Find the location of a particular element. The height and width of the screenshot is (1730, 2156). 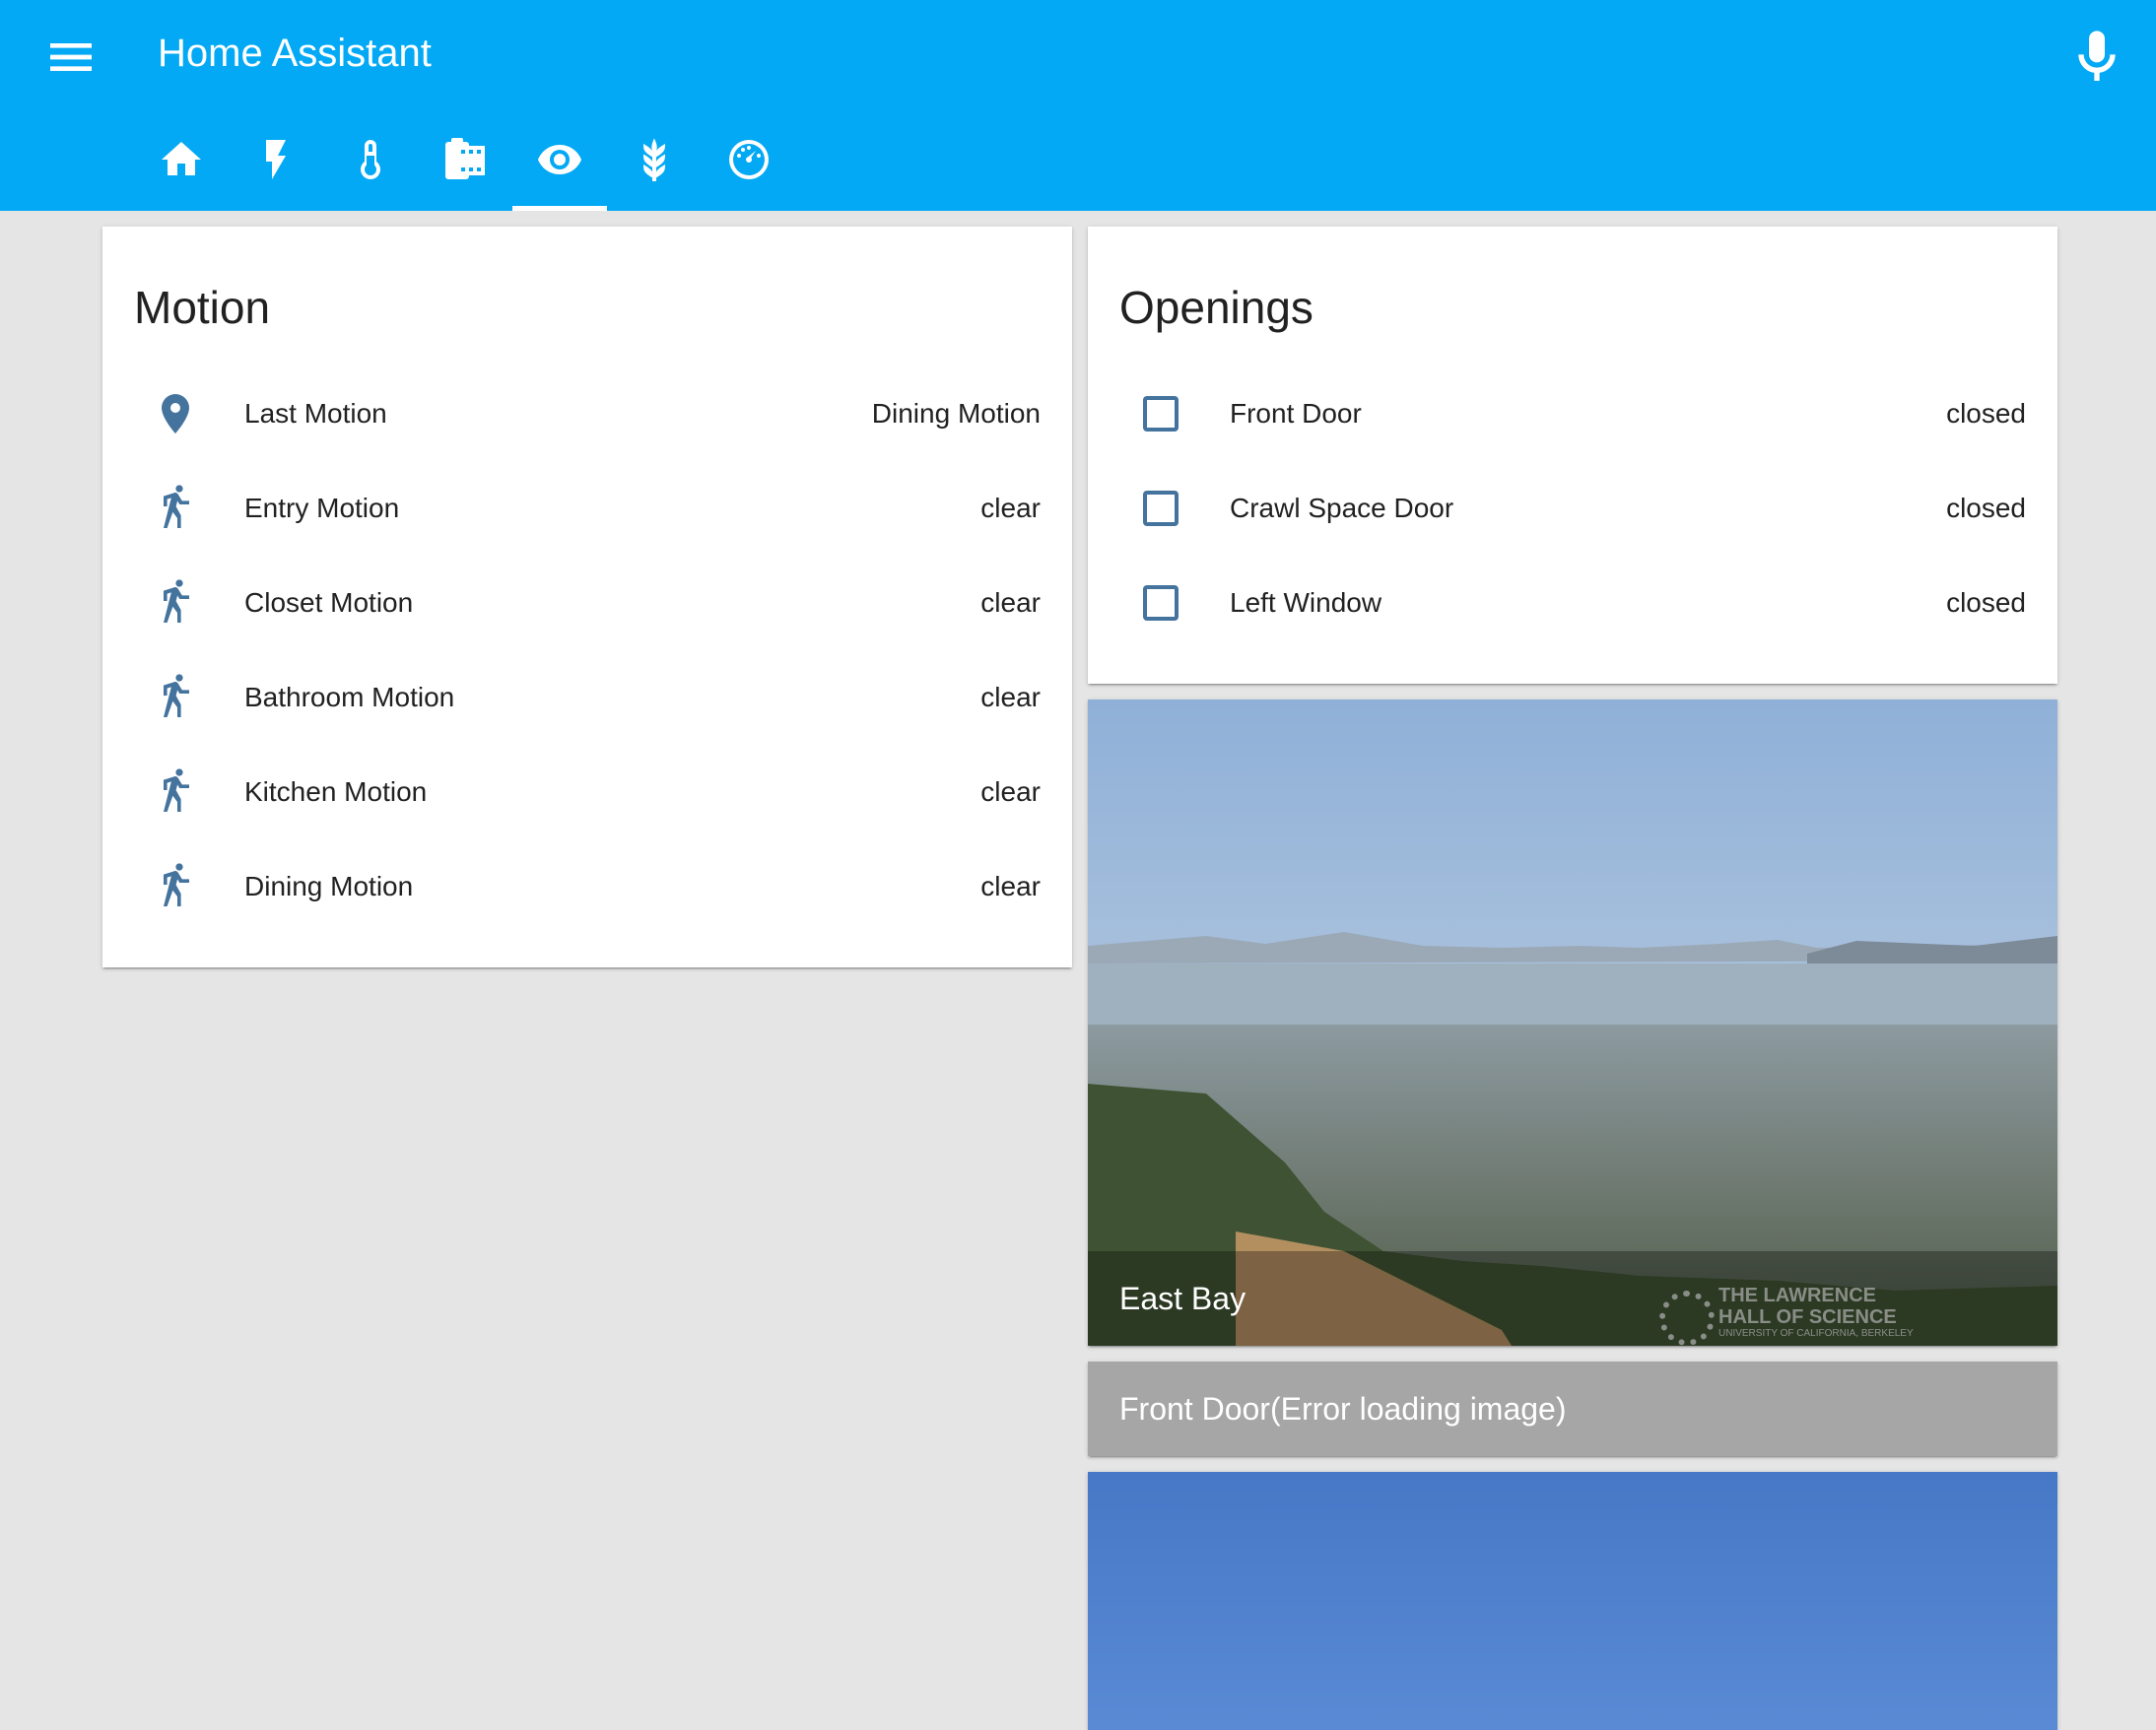

entity-state: Dining Motion is located at coordinates (956, 413).